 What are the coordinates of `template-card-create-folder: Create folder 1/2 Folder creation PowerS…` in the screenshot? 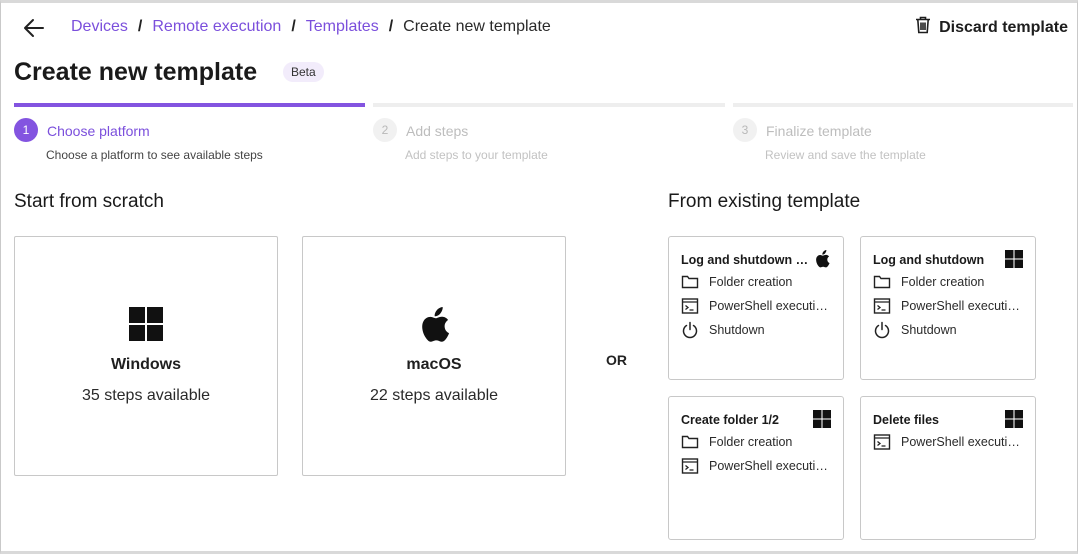 It's located at (756, 468).